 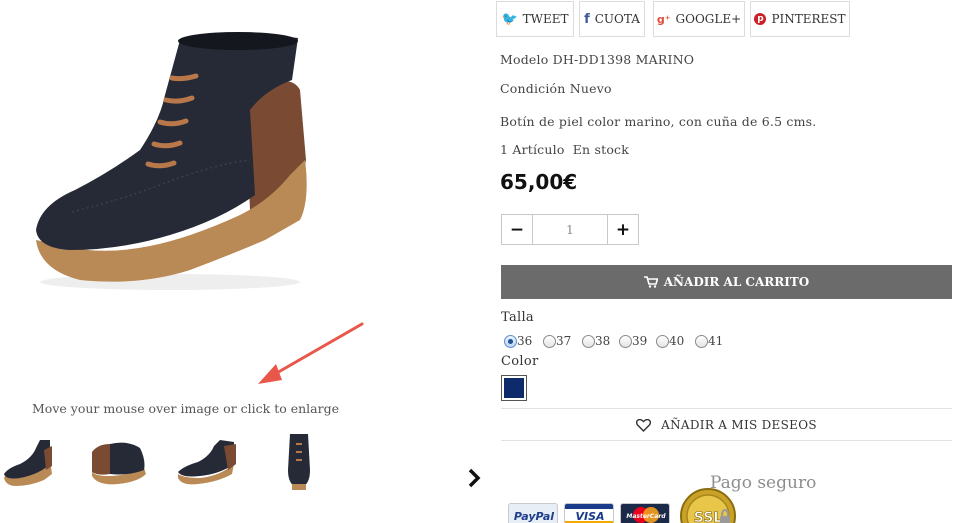 I want to click on size-label: Talla, so click(x=517, y=317).